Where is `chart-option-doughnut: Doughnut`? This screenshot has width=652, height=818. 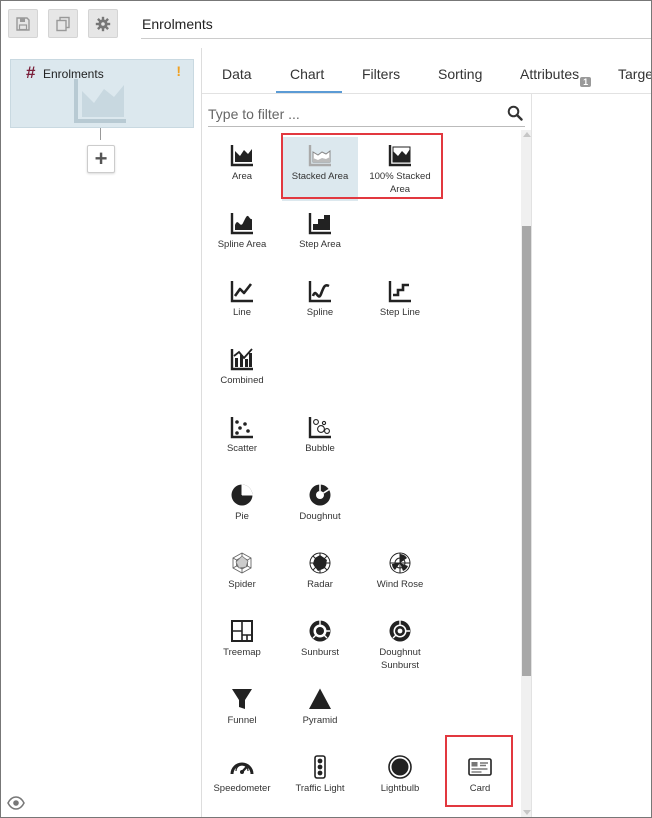
chart-option-doughnut: Doughnut is located at coordinates (320, 509).